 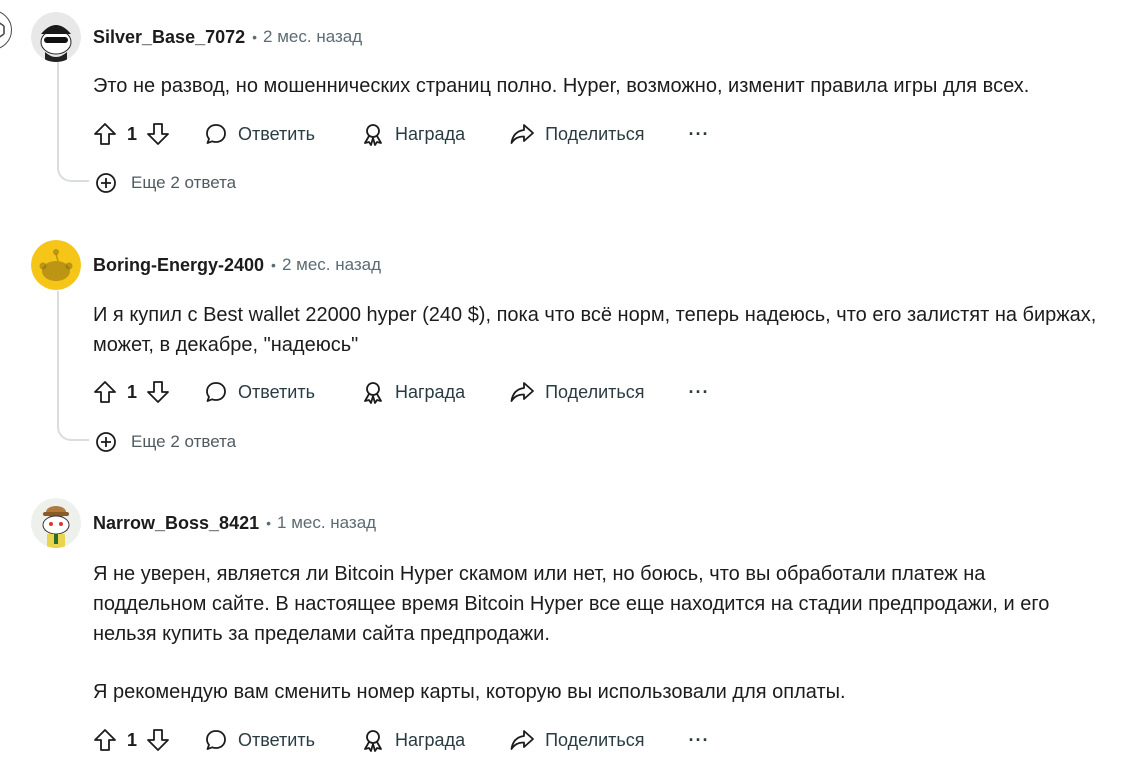 I want to click on collapse-icon, so click(x=2, y=30).